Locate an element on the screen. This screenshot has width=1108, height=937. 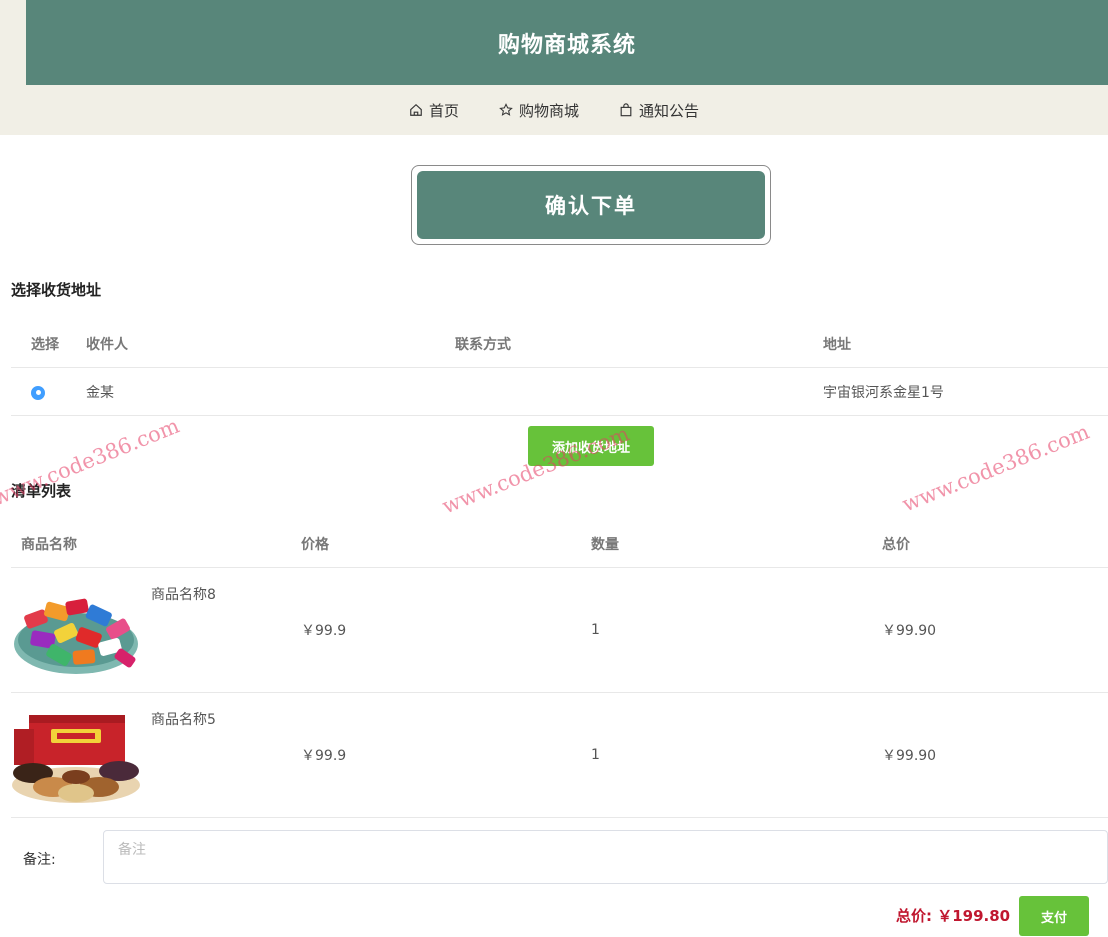
cart-section-title: 清单列表 is located at coordinates (41, 491).